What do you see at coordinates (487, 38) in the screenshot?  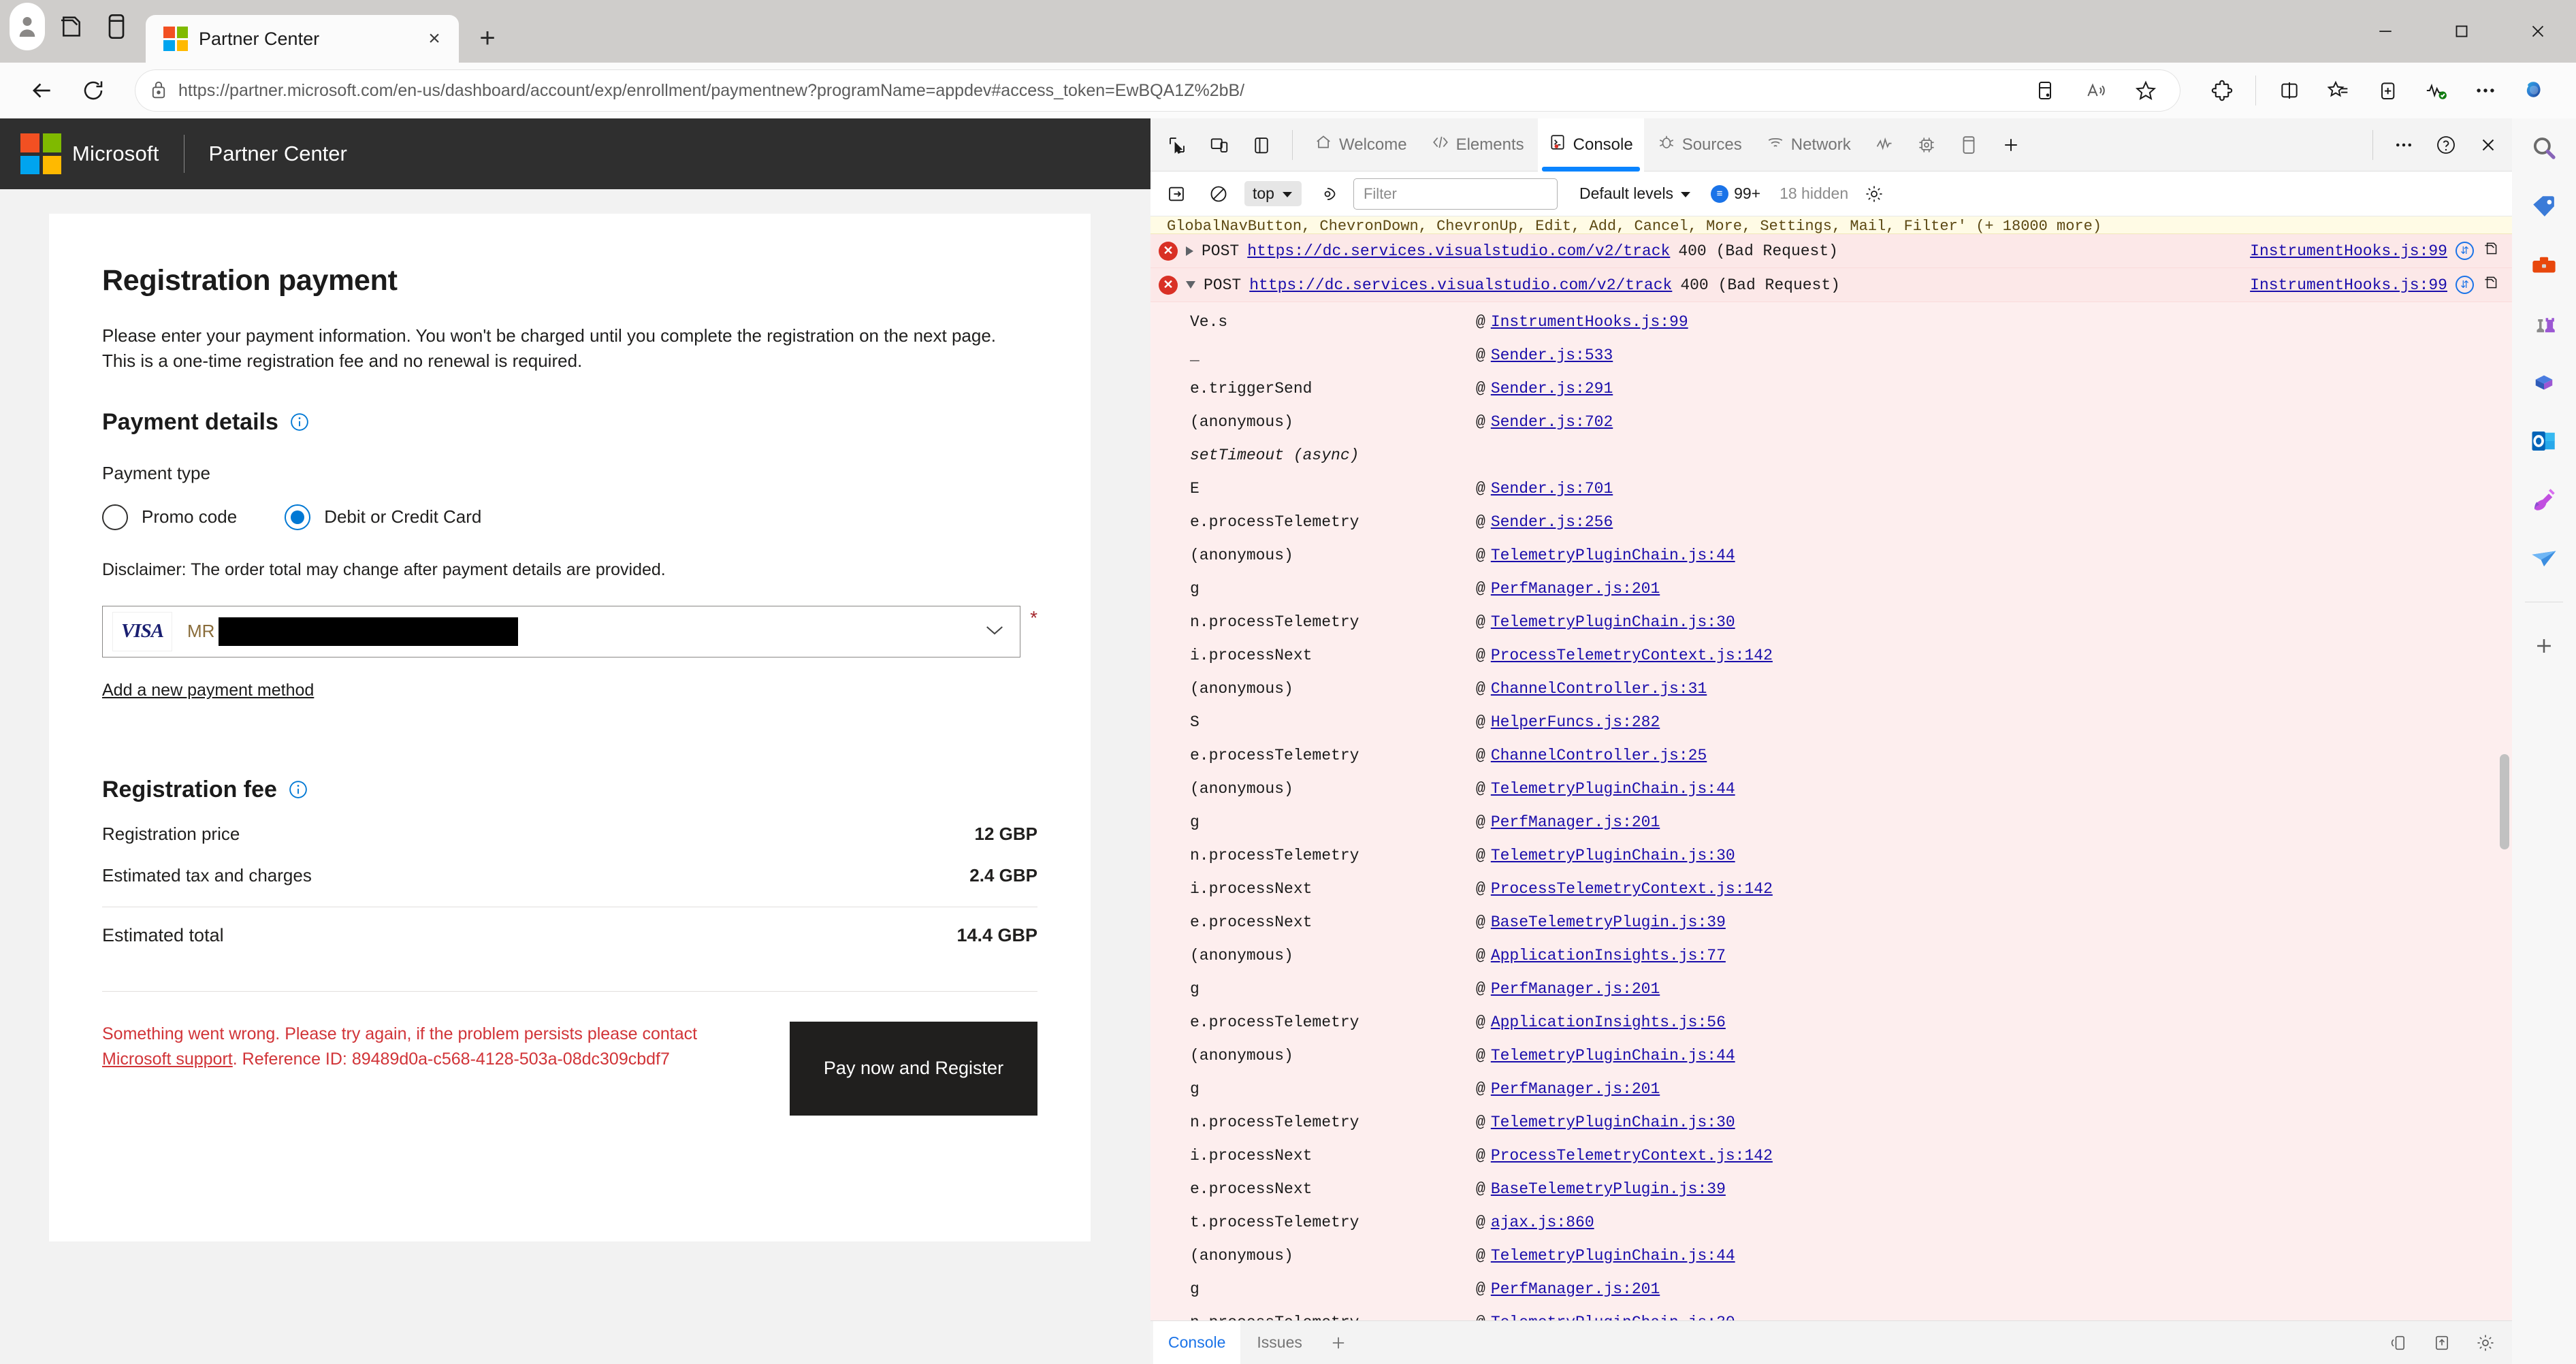 I see `new-tab-button: +` at bounding box center [487, 38].